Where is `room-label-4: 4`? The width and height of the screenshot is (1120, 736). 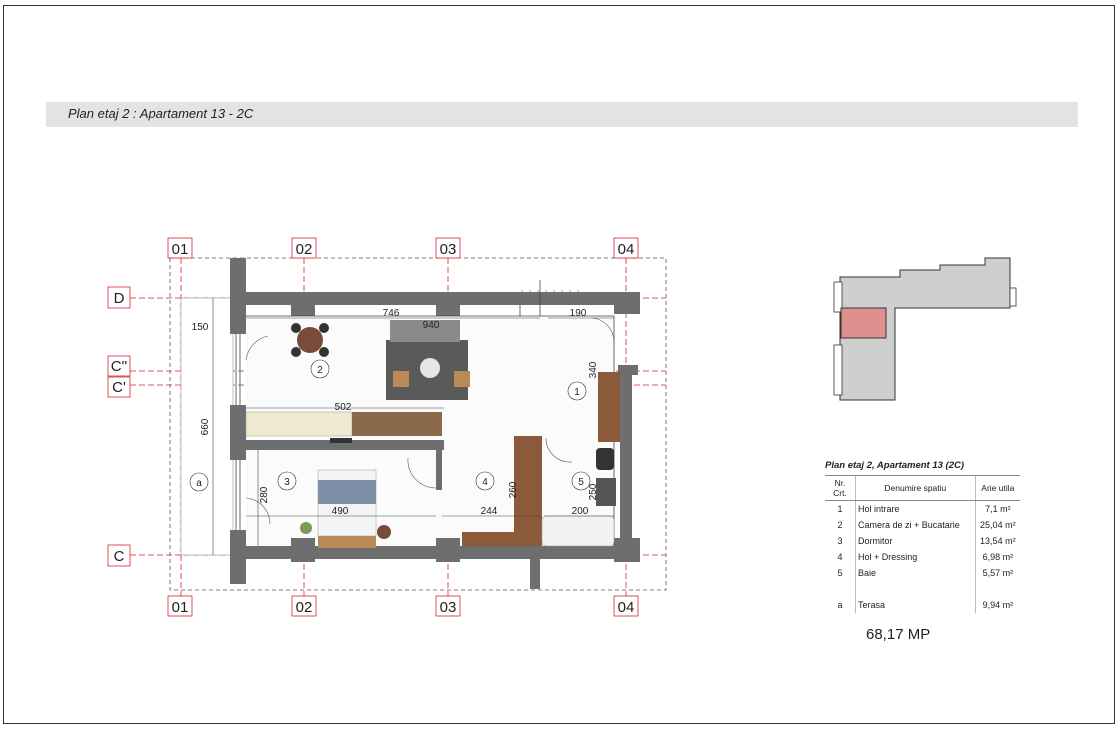
room-label-4: 4 is located at coordinates (485, 482).